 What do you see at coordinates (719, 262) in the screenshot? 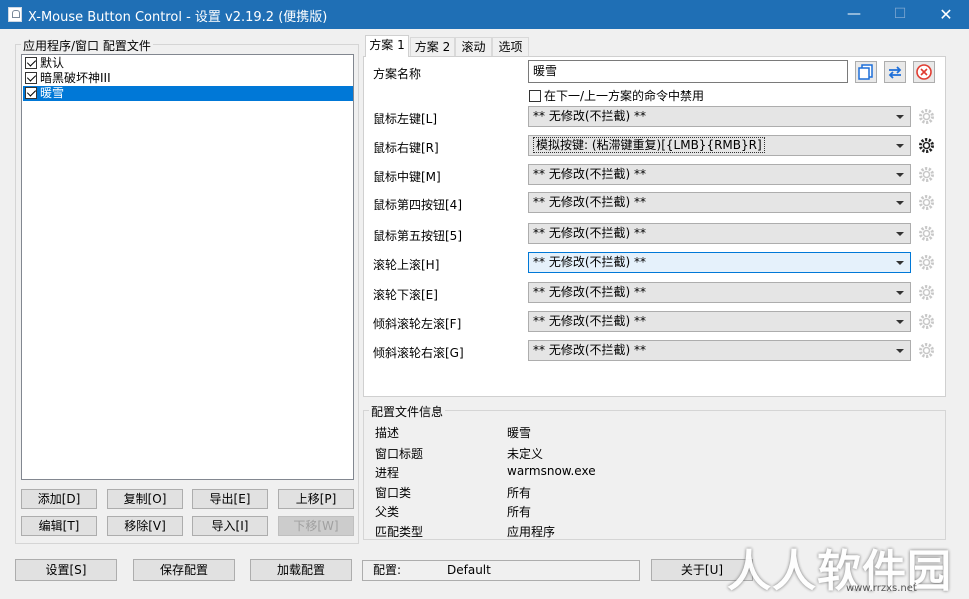
I see `wheel-up-combo: ** 无修改(不拦截) **` at bounding box center [719, 262].